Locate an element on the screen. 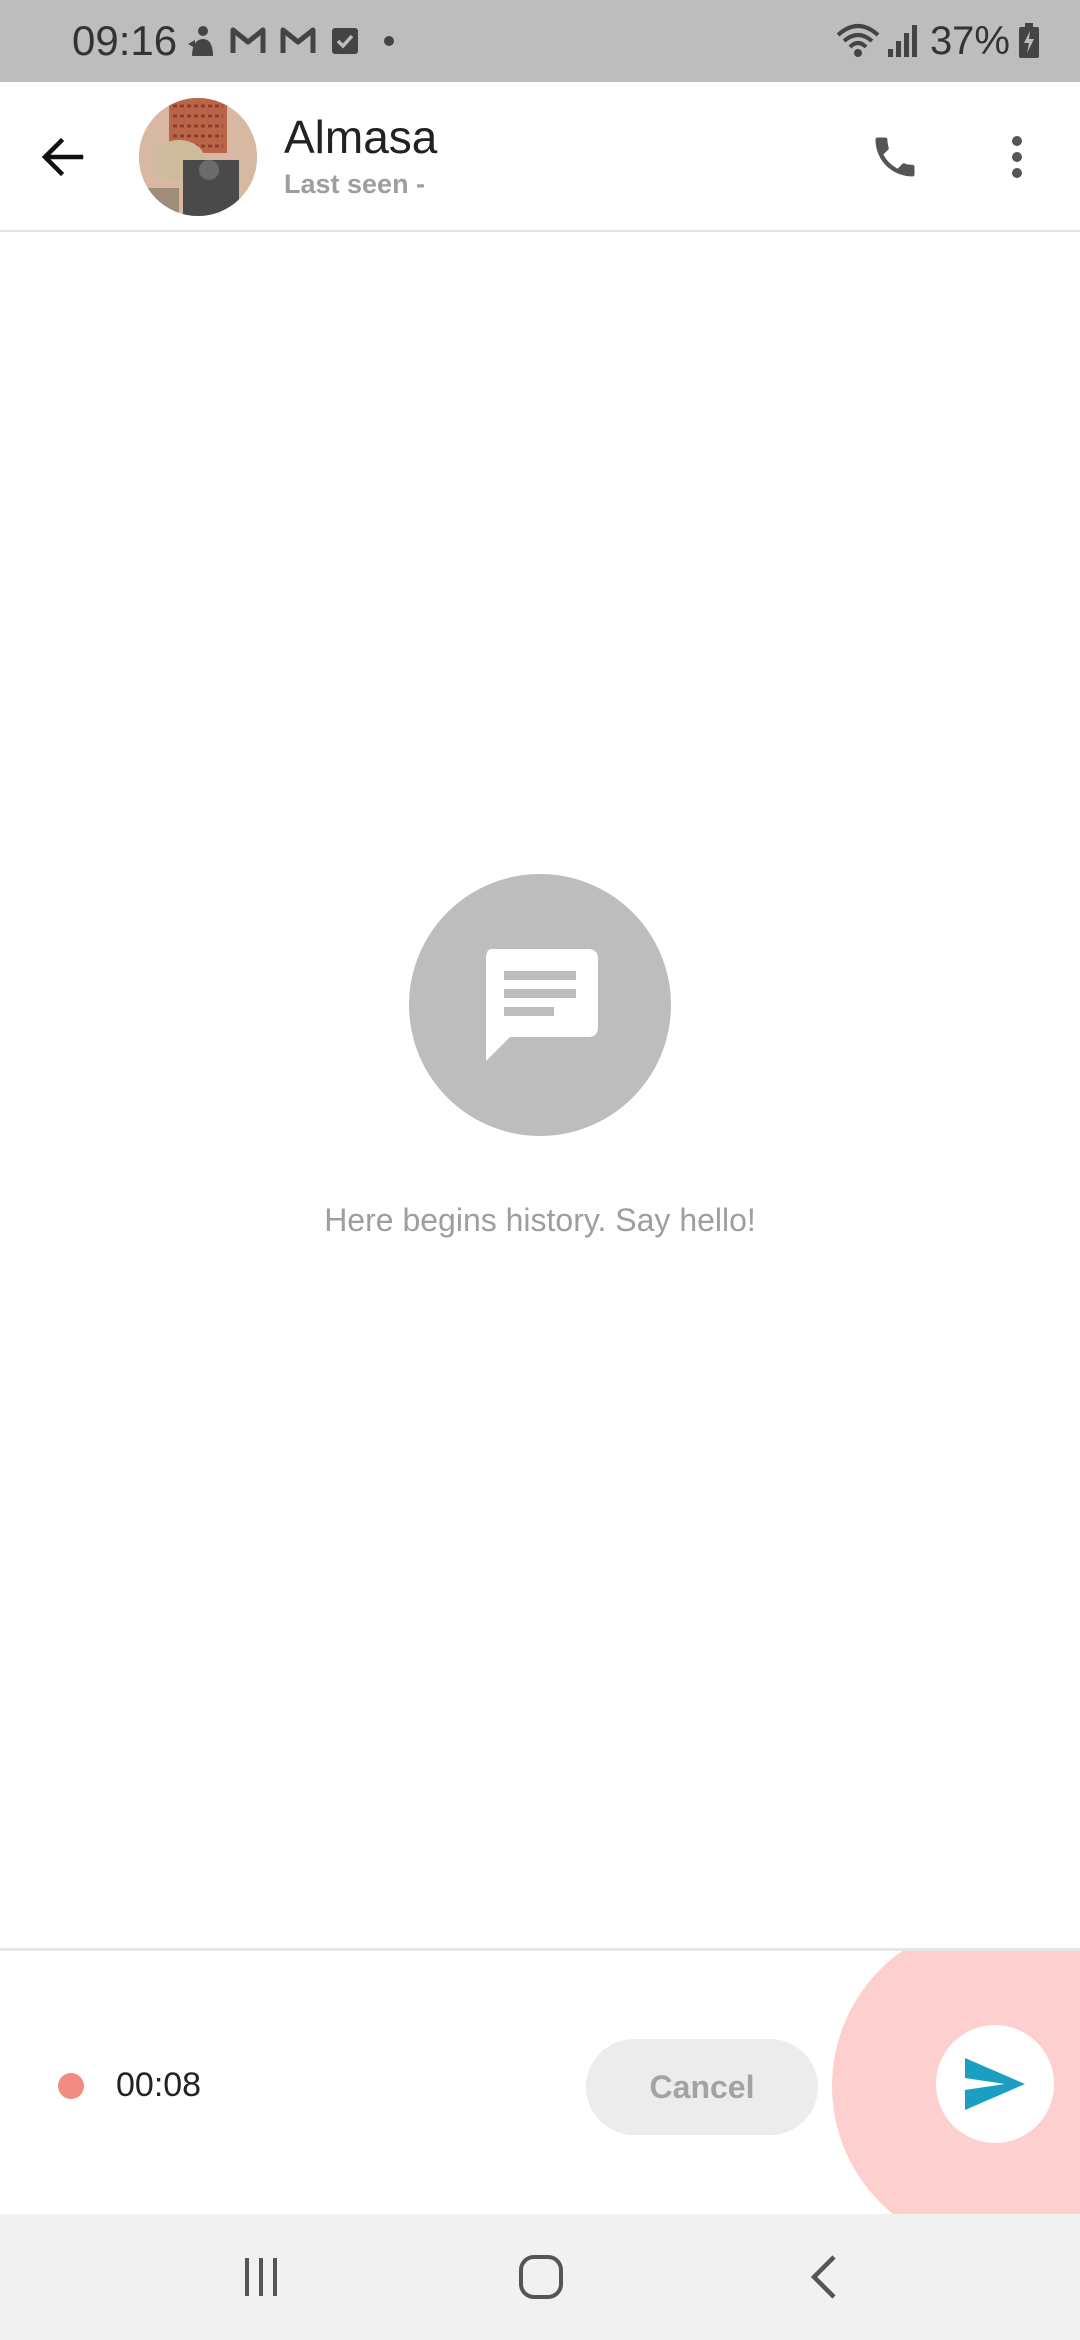  home-icon is located at coordinates (541, 2277).